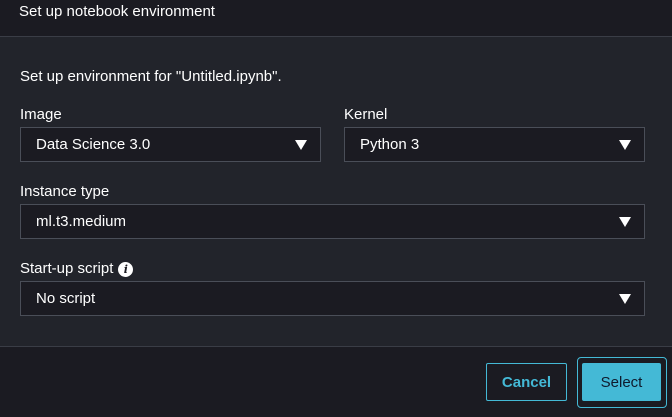  I want to click on kernel-select-value: Python 3, so click(390, 144).